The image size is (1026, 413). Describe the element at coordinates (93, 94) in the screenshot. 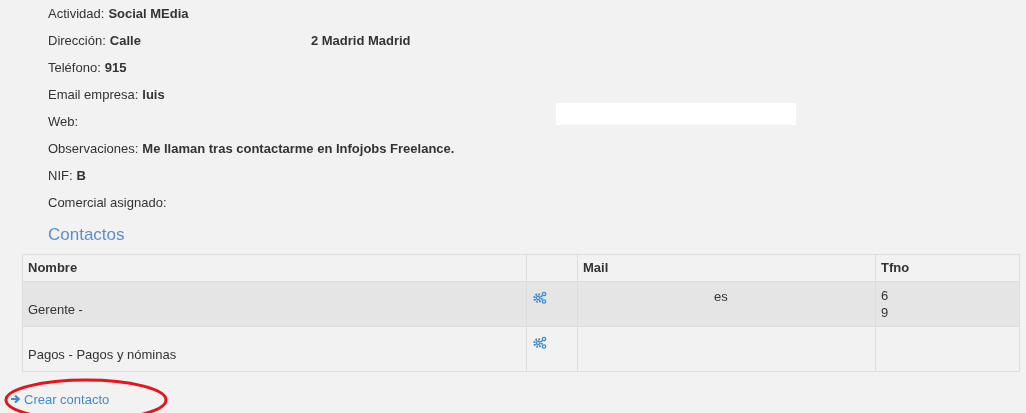

I see `field-label: Email empresa:` at that location.